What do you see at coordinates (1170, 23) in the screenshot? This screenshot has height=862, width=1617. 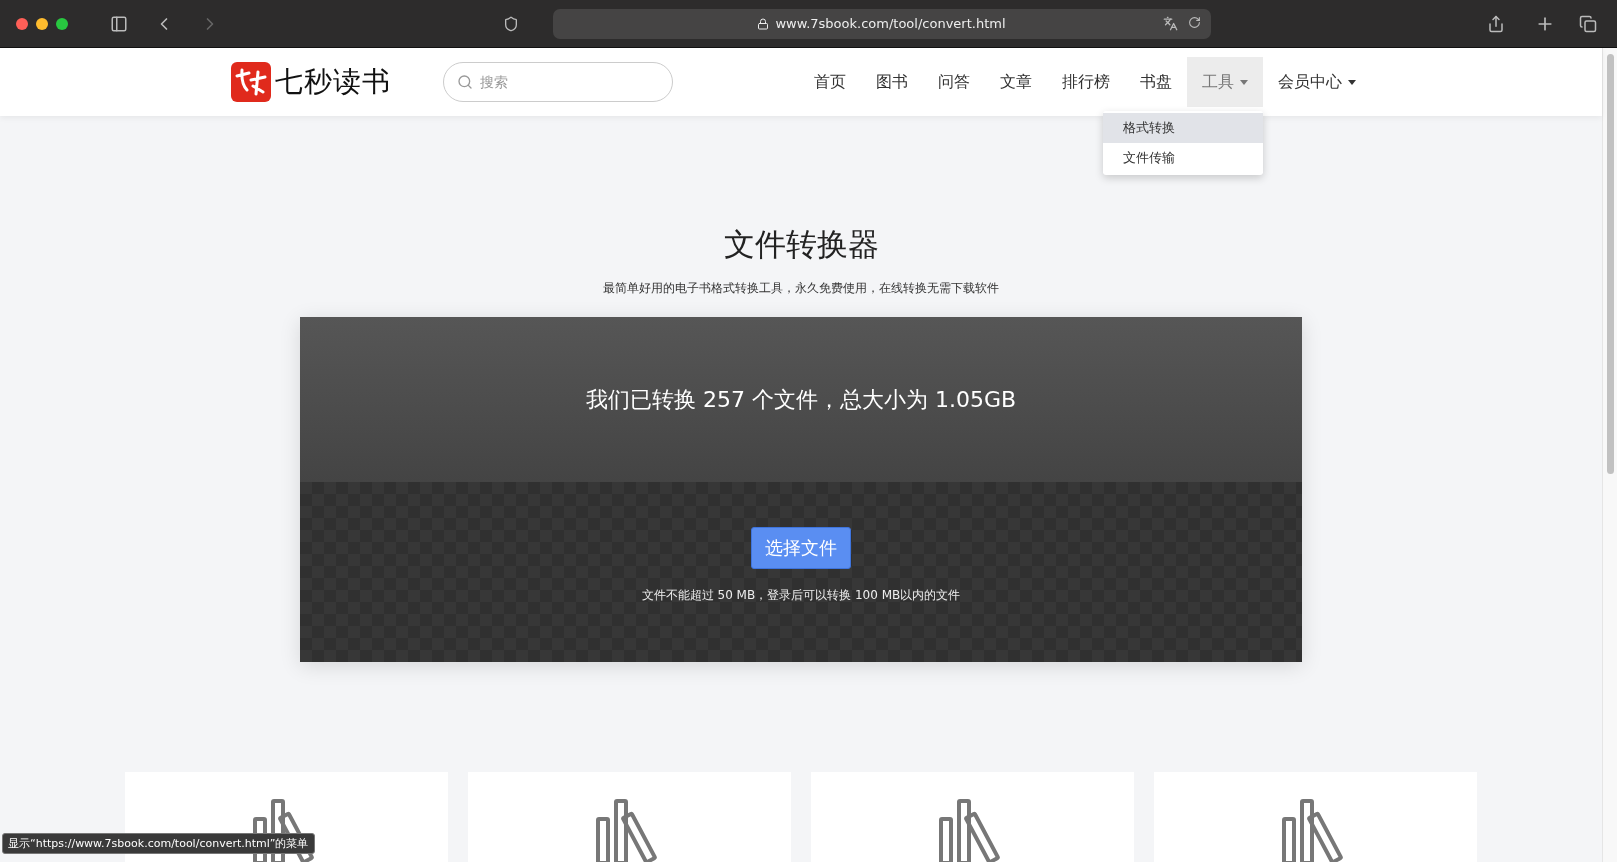 I see `translate-icon` at bounding box center [1170, 23].